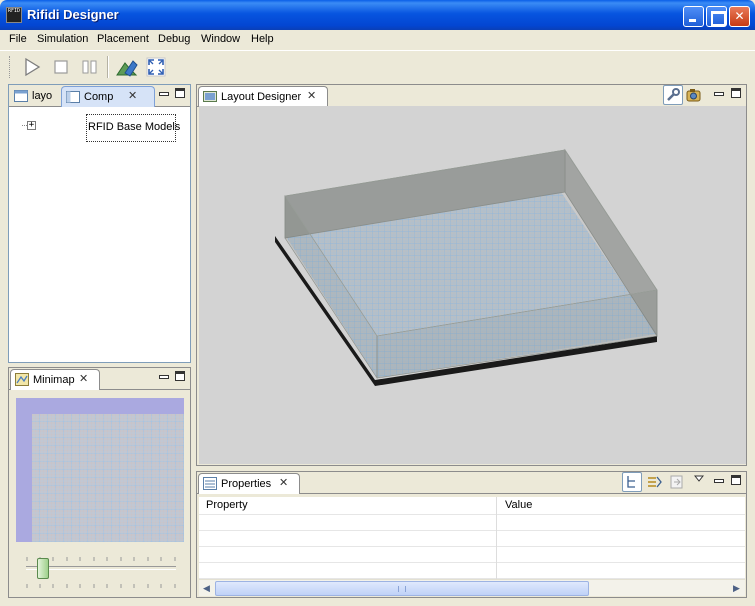  I want to click on close-button: ✕, so click(739, 16).